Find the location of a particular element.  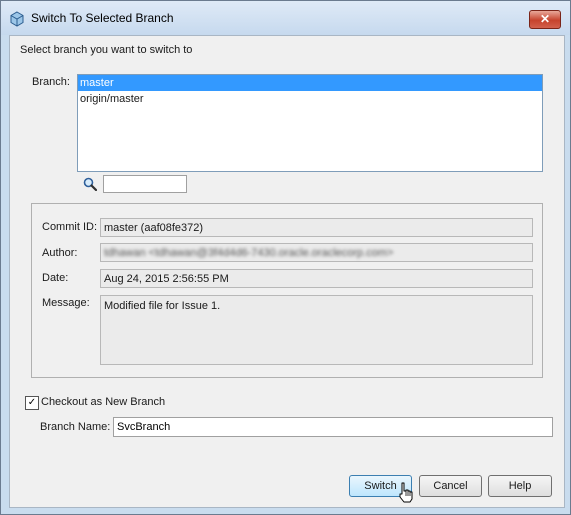

branch-item-origin-master: origin/master is located at coordinates (310, 99).